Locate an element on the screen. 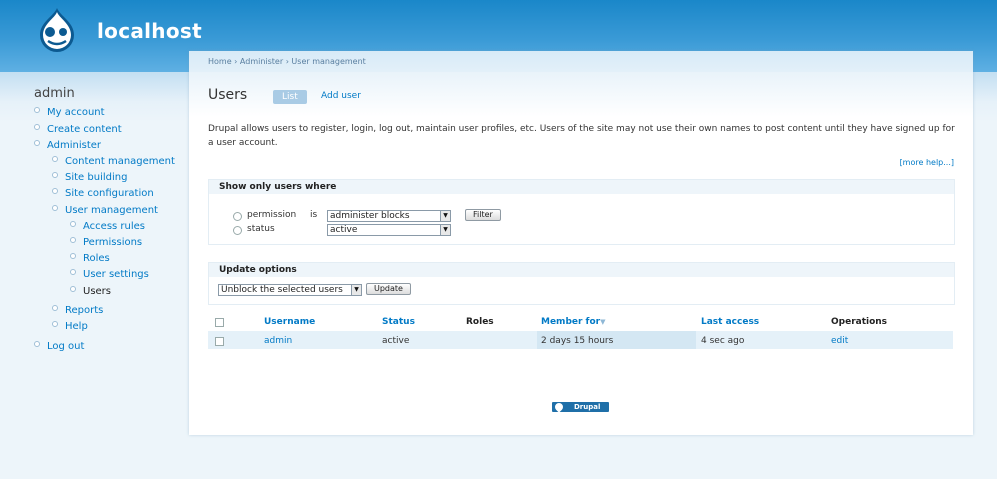 The image size is (997, 479). sidebar-item-my-account: My account is located at coordinates (69, 112).